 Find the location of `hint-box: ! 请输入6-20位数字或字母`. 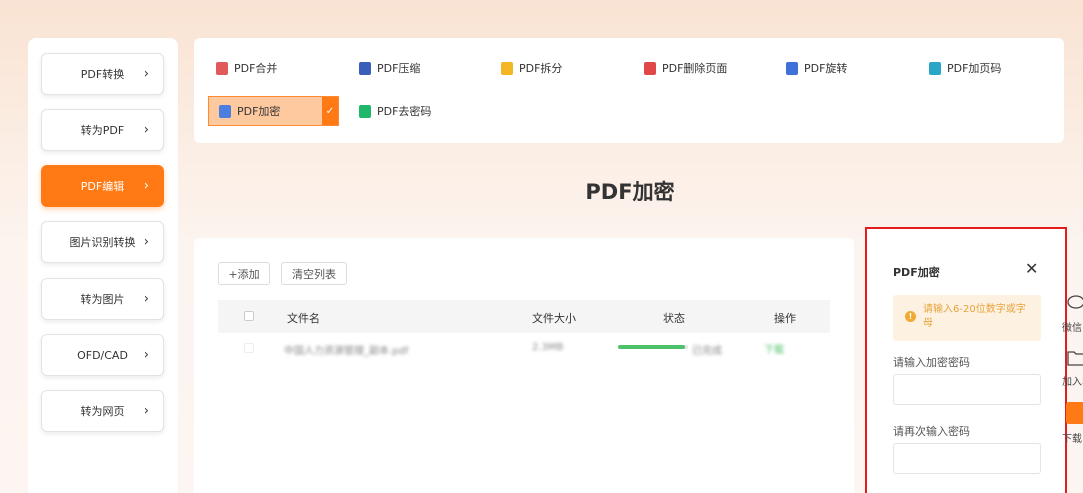

hint-box: ! 请输入6-20位数字或字母 is located at coordinates (967, 318).